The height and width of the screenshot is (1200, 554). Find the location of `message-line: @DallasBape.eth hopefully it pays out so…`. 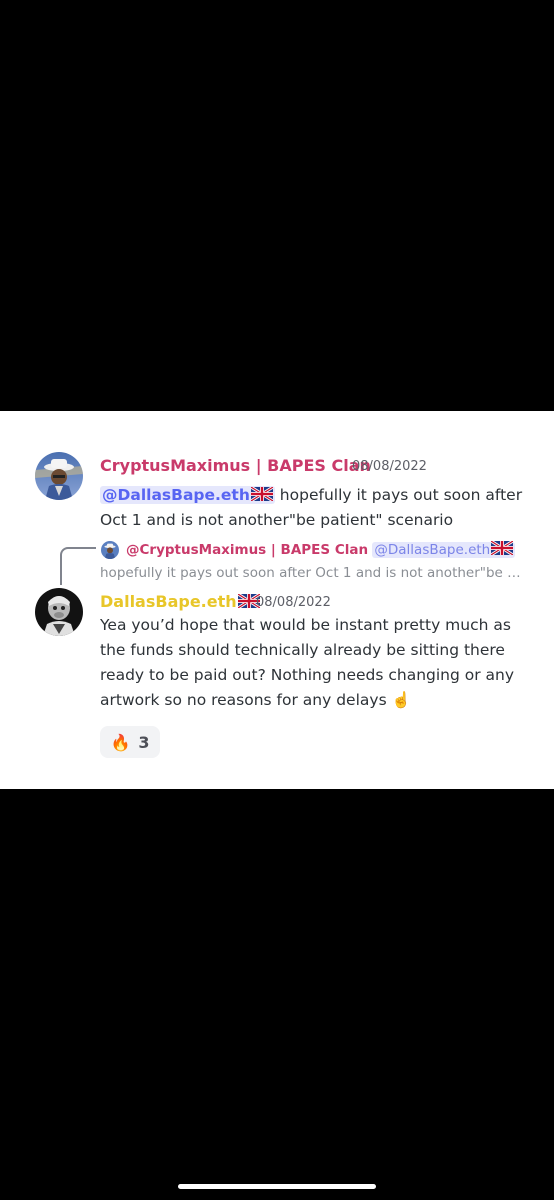

message-line: @DallasBape.eth hopefully it pays out so… is located at coordinates (315, 495).